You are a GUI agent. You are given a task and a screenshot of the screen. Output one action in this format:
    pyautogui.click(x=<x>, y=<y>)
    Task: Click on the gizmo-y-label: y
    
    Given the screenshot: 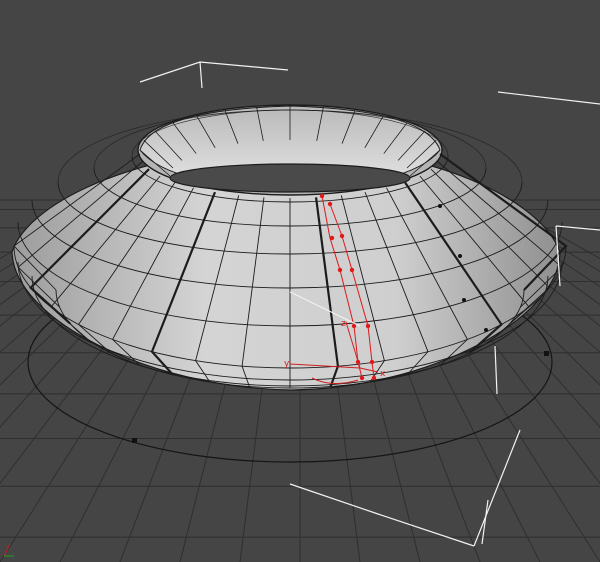 What is the action you would take?
    pyautogui.click(x=287, y=364)
    